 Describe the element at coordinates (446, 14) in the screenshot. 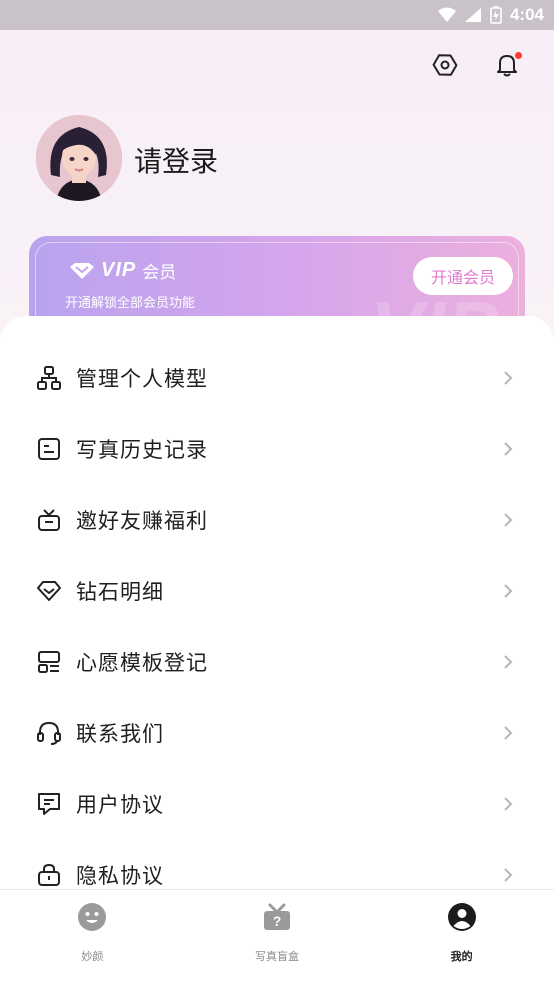

I see `wifi-icon` at that location.